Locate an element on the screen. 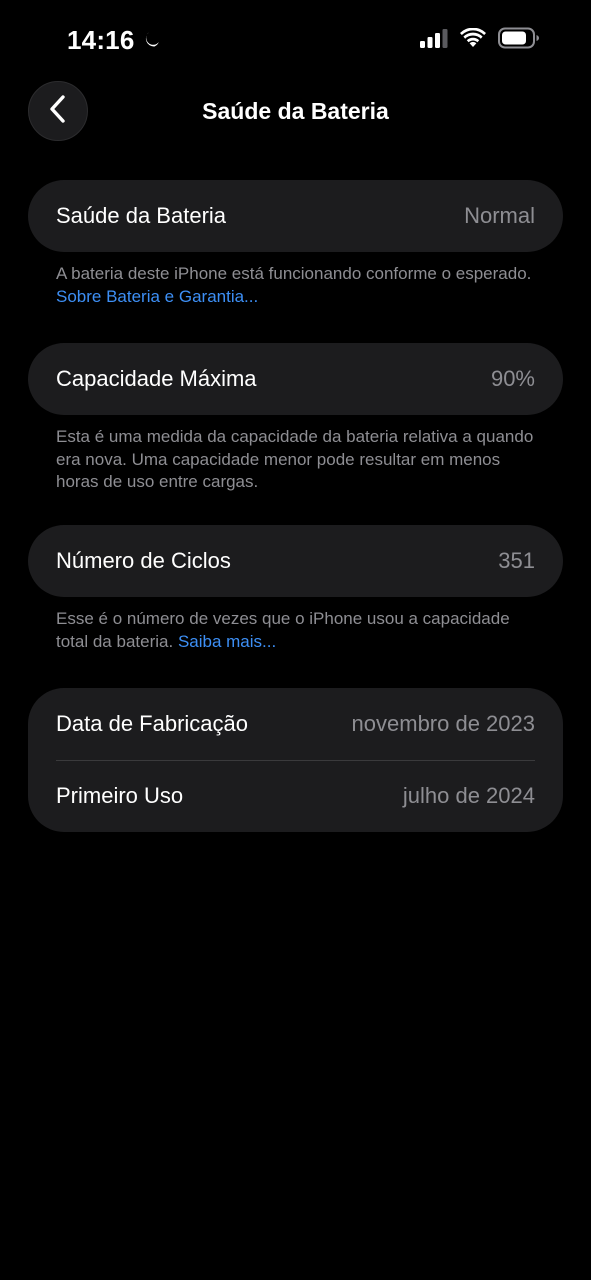 The height and width of the screenshot is (1280, 591). status-time: 14:16 is located at coordinates (101, 40).